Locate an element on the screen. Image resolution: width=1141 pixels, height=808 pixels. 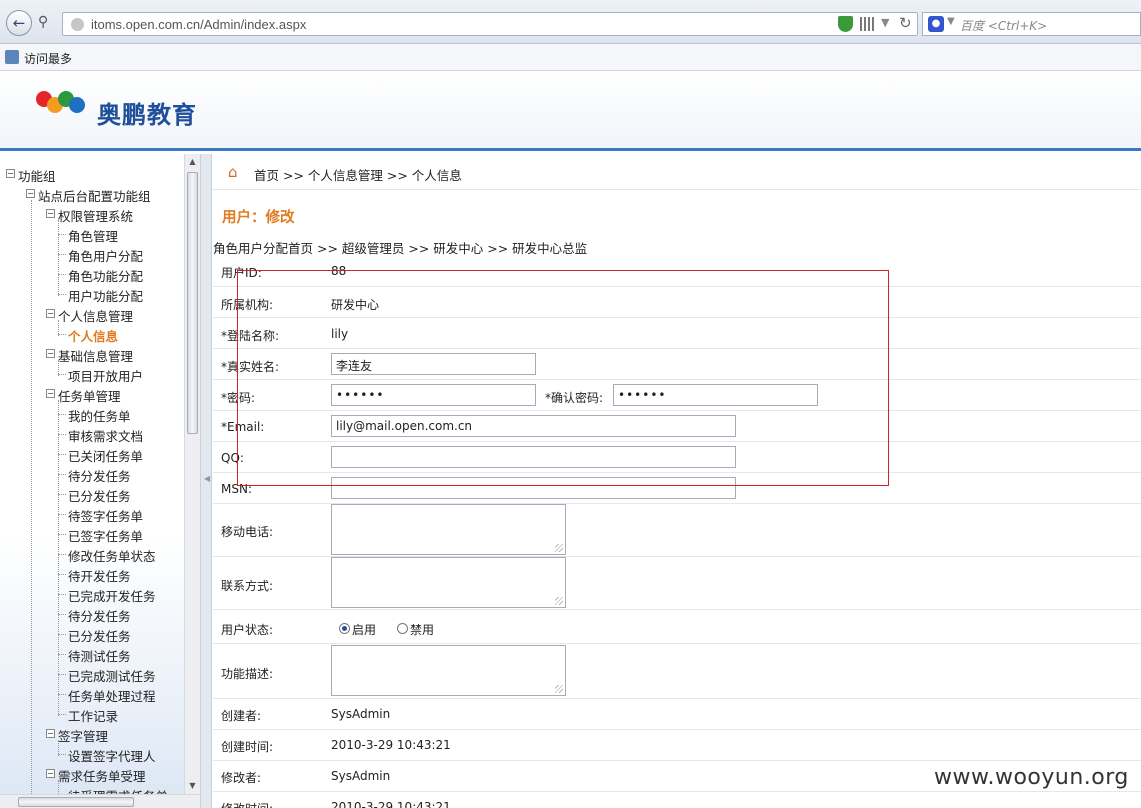
globe-icon is located at coordinates (77, 24).